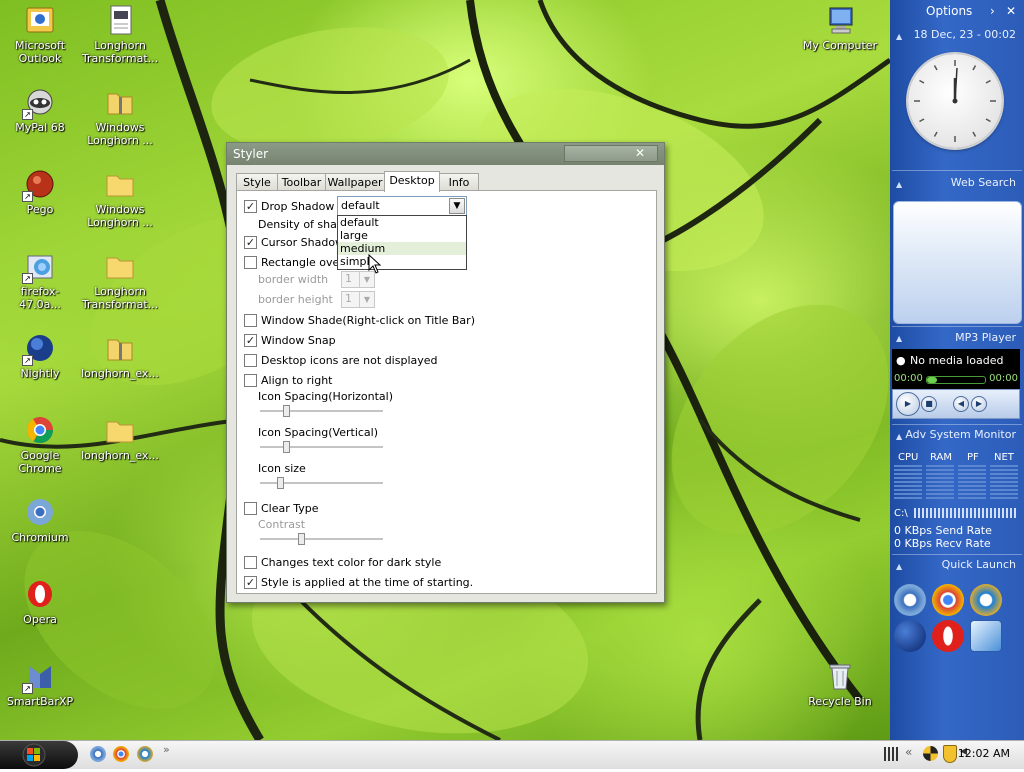  Describe the element at coordinates (40, 110) in the screenshot. I see `desktop-icon-mypal: ↗ MyPal 68` at that location.